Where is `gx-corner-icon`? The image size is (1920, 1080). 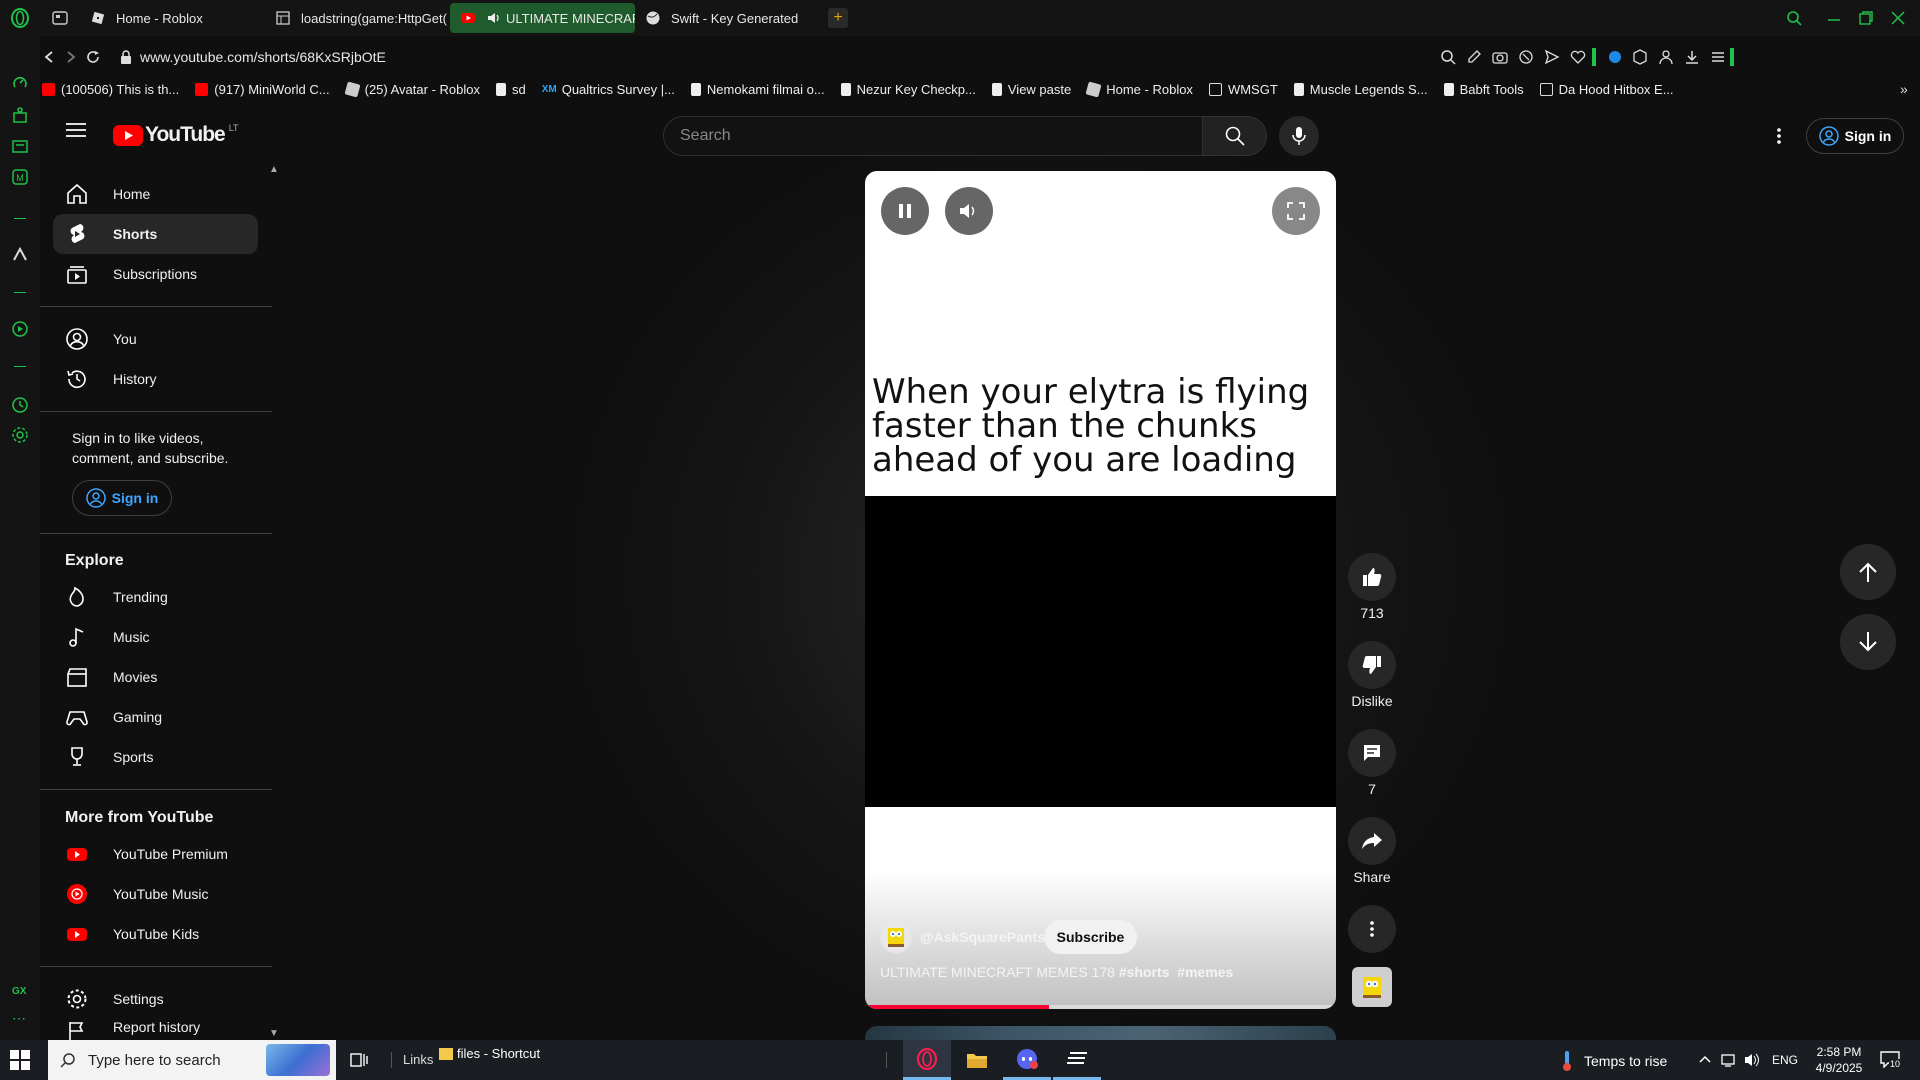 gx-corner-icon is located at coordinates (20, 115).